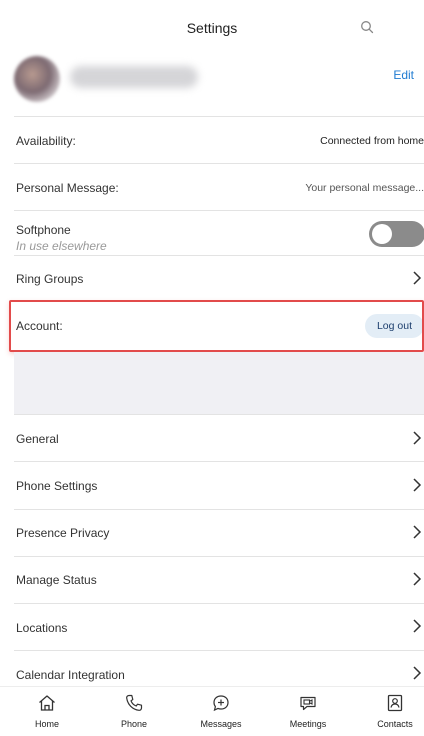  Describe the element at coordinates (212, 233) in the screenshot. I see `softphone-row: Softphone In use elsewhere` at that location.